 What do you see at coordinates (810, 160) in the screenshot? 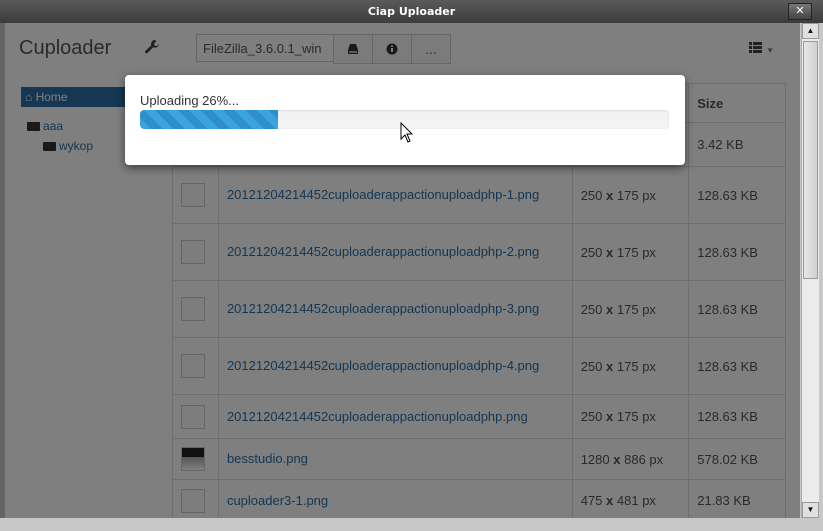
I see `scrollbar-thumb` at bounding box center [810, 160].